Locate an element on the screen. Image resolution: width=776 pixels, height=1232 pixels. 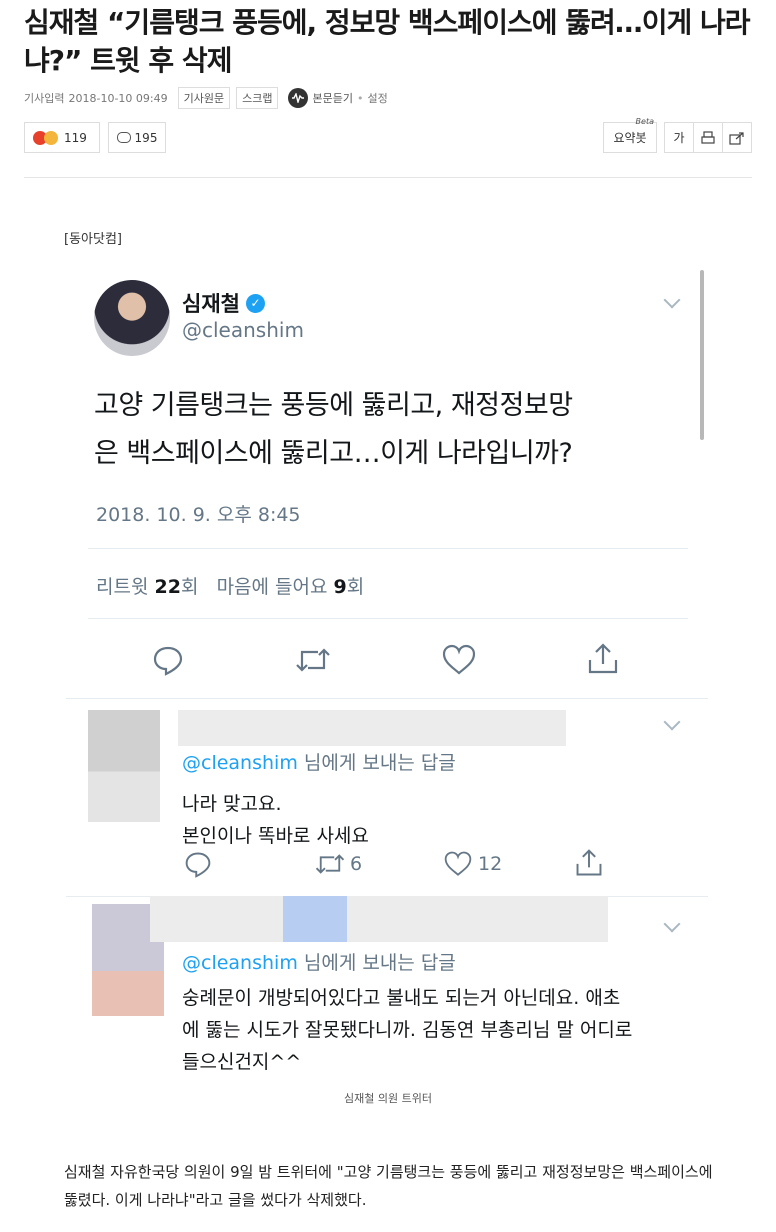
likes-label: 마음에 들어요 is located at coordinates (272, 587).